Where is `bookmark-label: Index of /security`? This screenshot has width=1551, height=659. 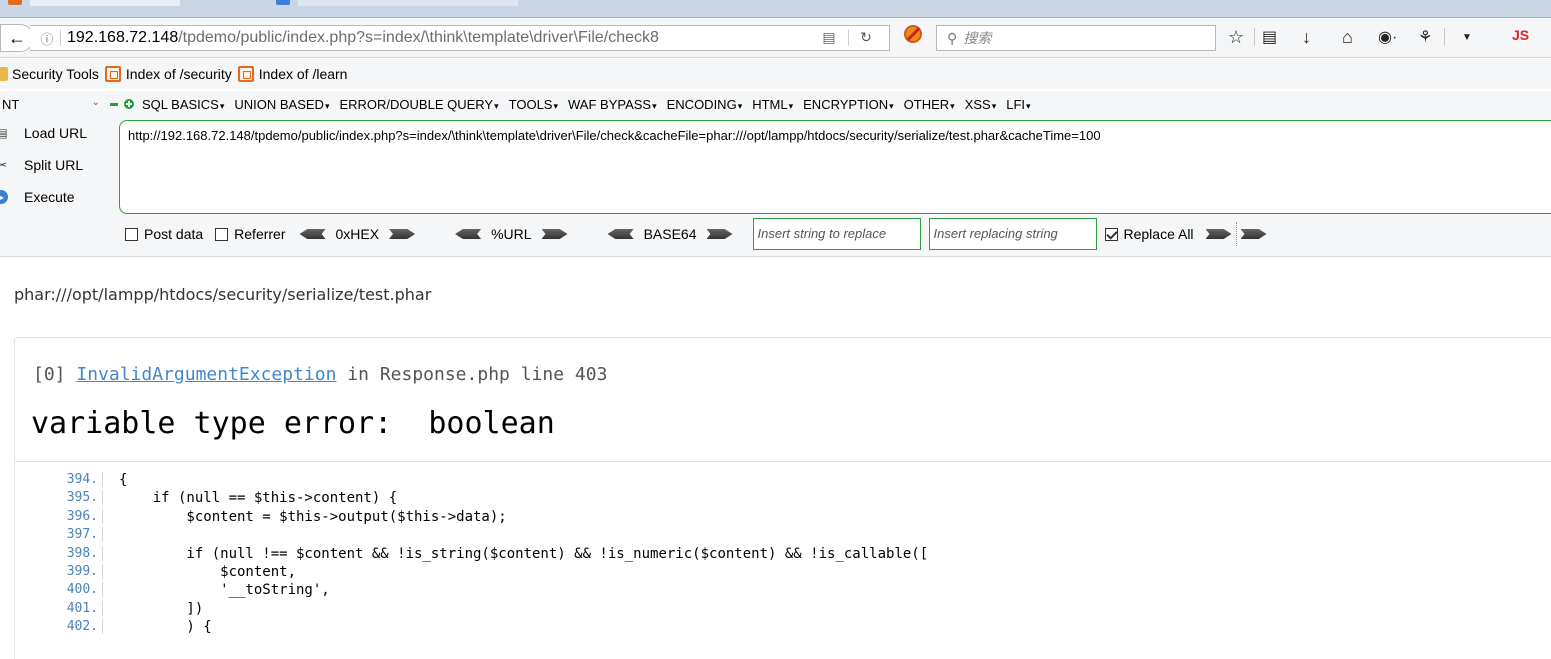
bookmark-label: Index of /security is located at coordinates (178, 74).